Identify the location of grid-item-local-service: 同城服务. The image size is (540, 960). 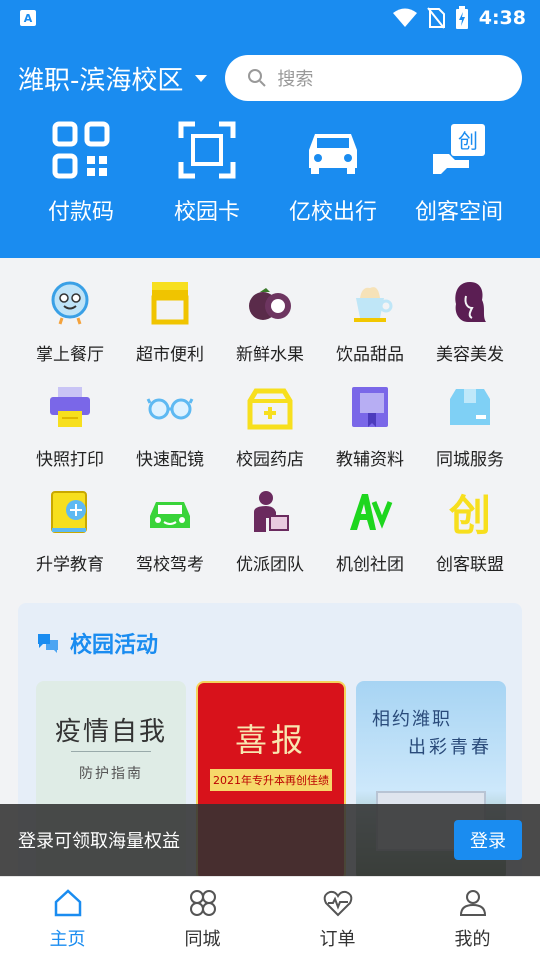
(470, 425).